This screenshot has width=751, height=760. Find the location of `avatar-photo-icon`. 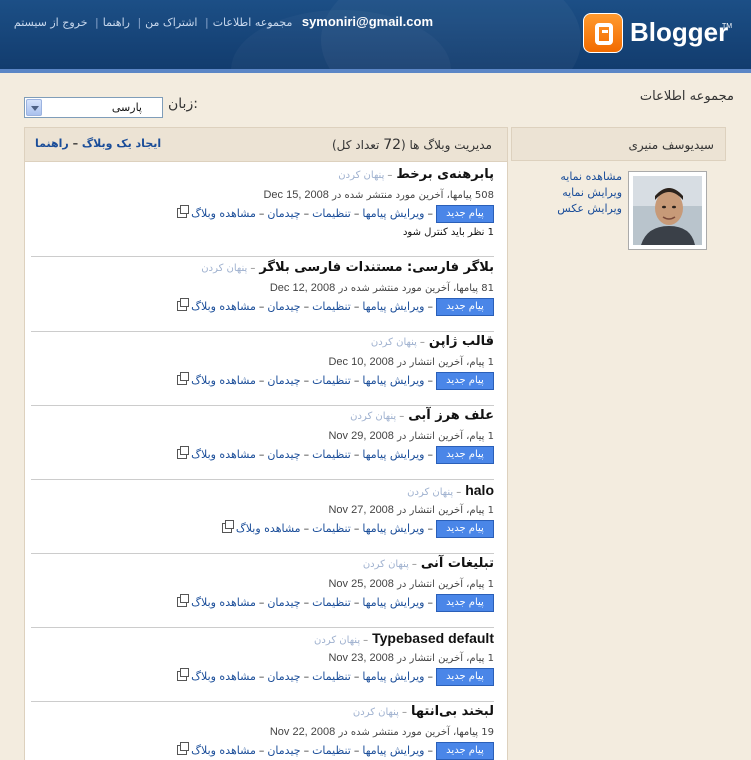

avatar-photo-icon is located at coordinates (667, 210).